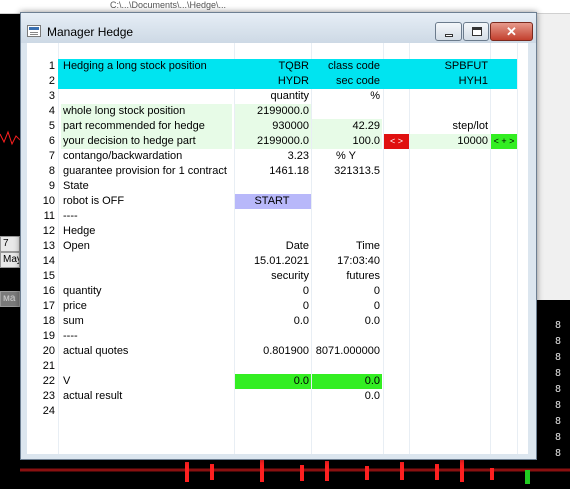  I want to click on security-price: 0, so click(305, 306).